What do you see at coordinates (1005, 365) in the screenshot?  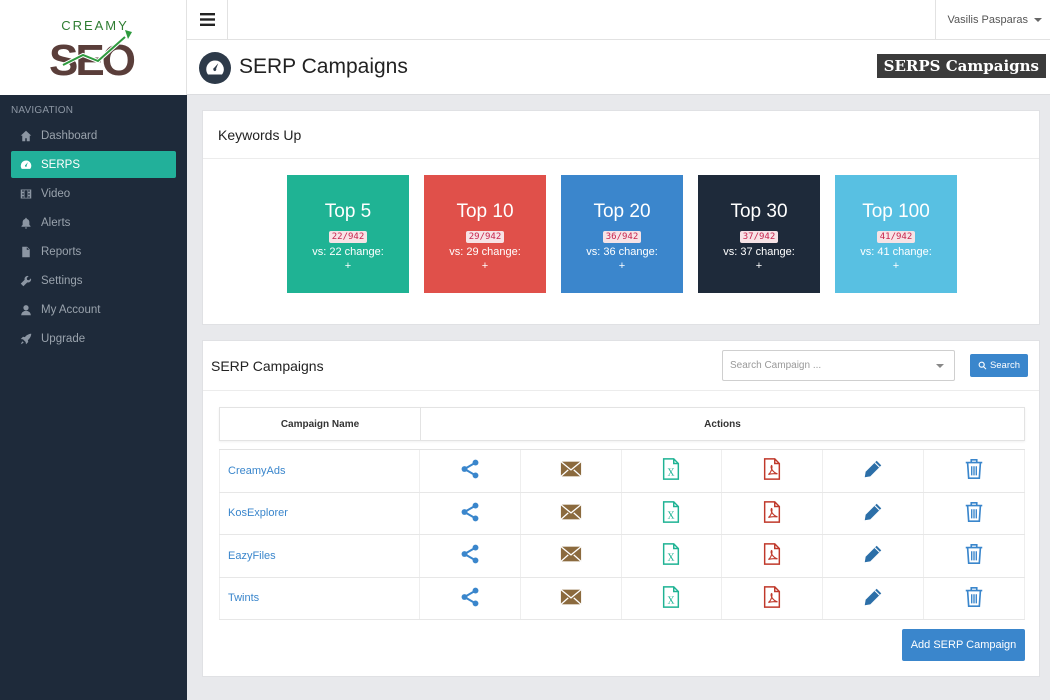 I see `search-button-label: Search` at bounding box center [1005, 365].